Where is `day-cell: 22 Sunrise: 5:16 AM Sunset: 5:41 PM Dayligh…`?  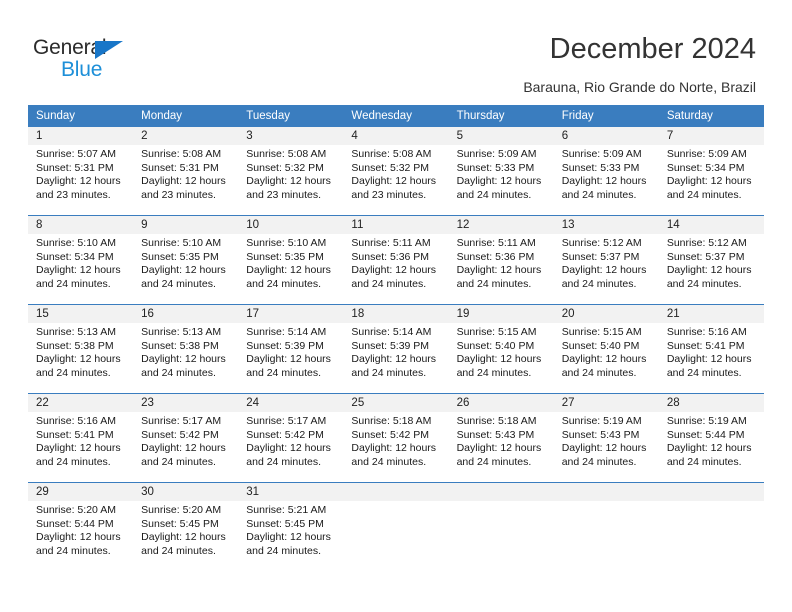
day-cell: 22 Sunrise: 5:16 AM Sunset: 5:41 PM Dayligh… is located at coordinates (81, 438).